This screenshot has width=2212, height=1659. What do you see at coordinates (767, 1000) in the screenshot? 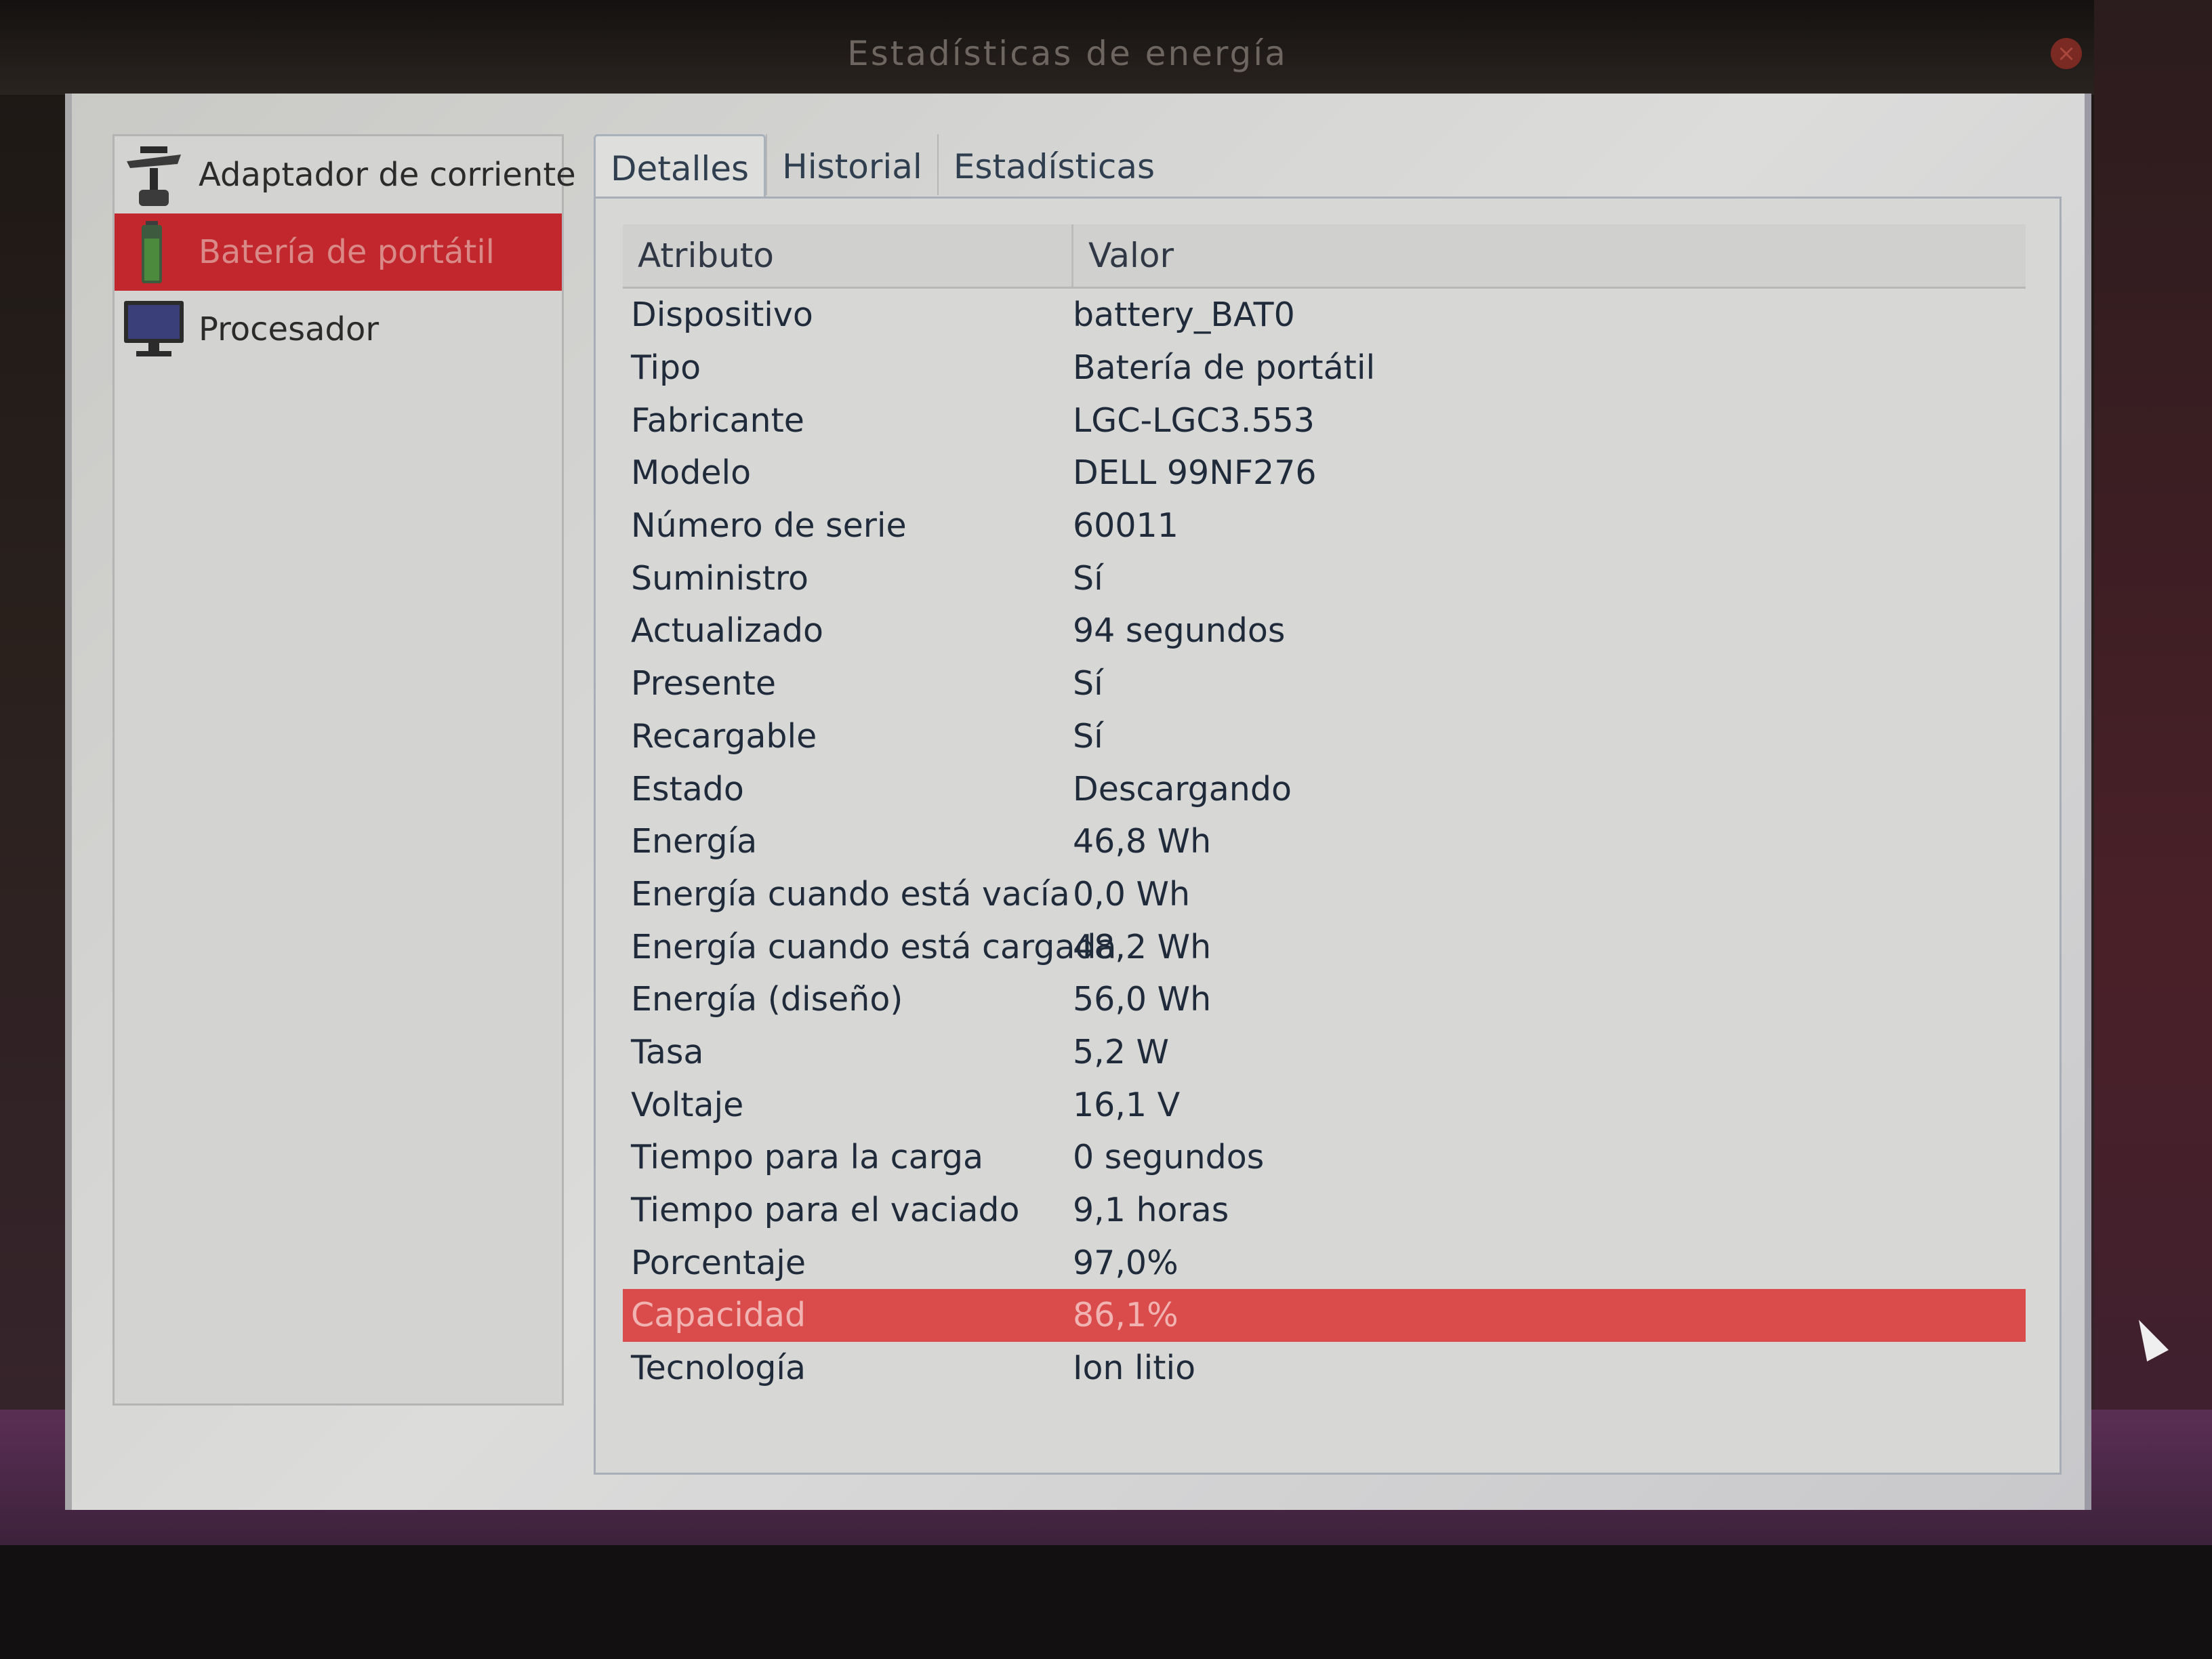
I see `attribute-cell: Energía (diseño)` at bounding box center [767, 1000].